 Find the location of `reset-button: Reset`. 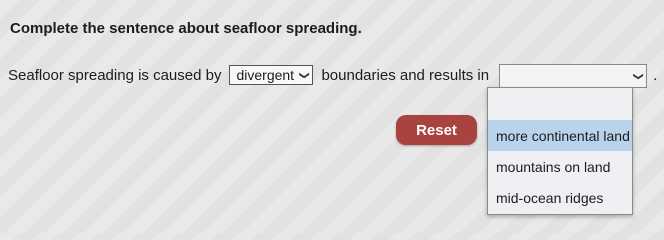

reset-button: Reset is located at coordinates (436, 130).